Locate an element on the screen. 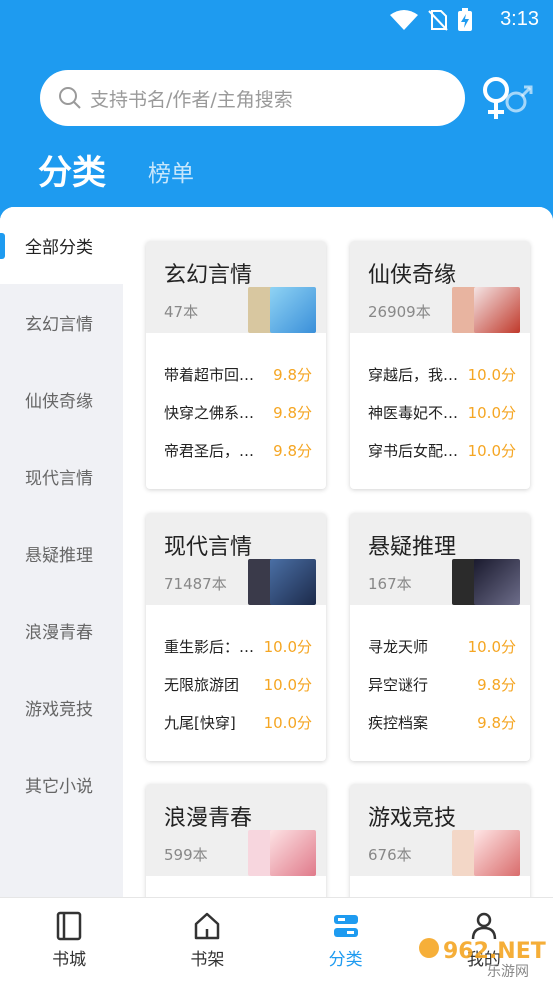 The height and width of the screenshot is (983, 553). sidebar-item-xianxia: 仙侠奇缘 is located at coordinates (61, 399).